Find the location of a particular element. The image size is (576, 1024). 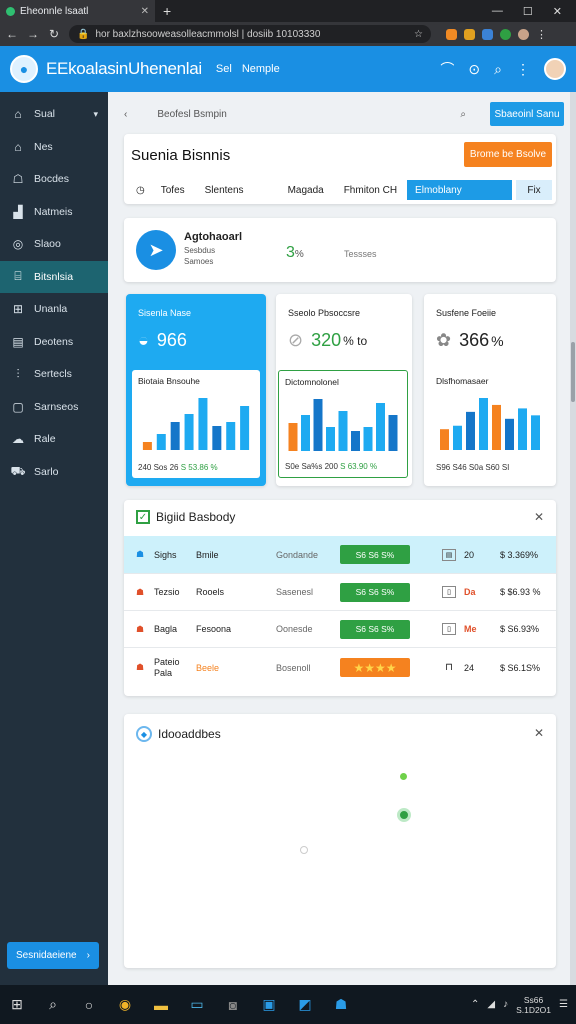

tab-elmoblany: Elmoblany is located at coordinates (460, 190).